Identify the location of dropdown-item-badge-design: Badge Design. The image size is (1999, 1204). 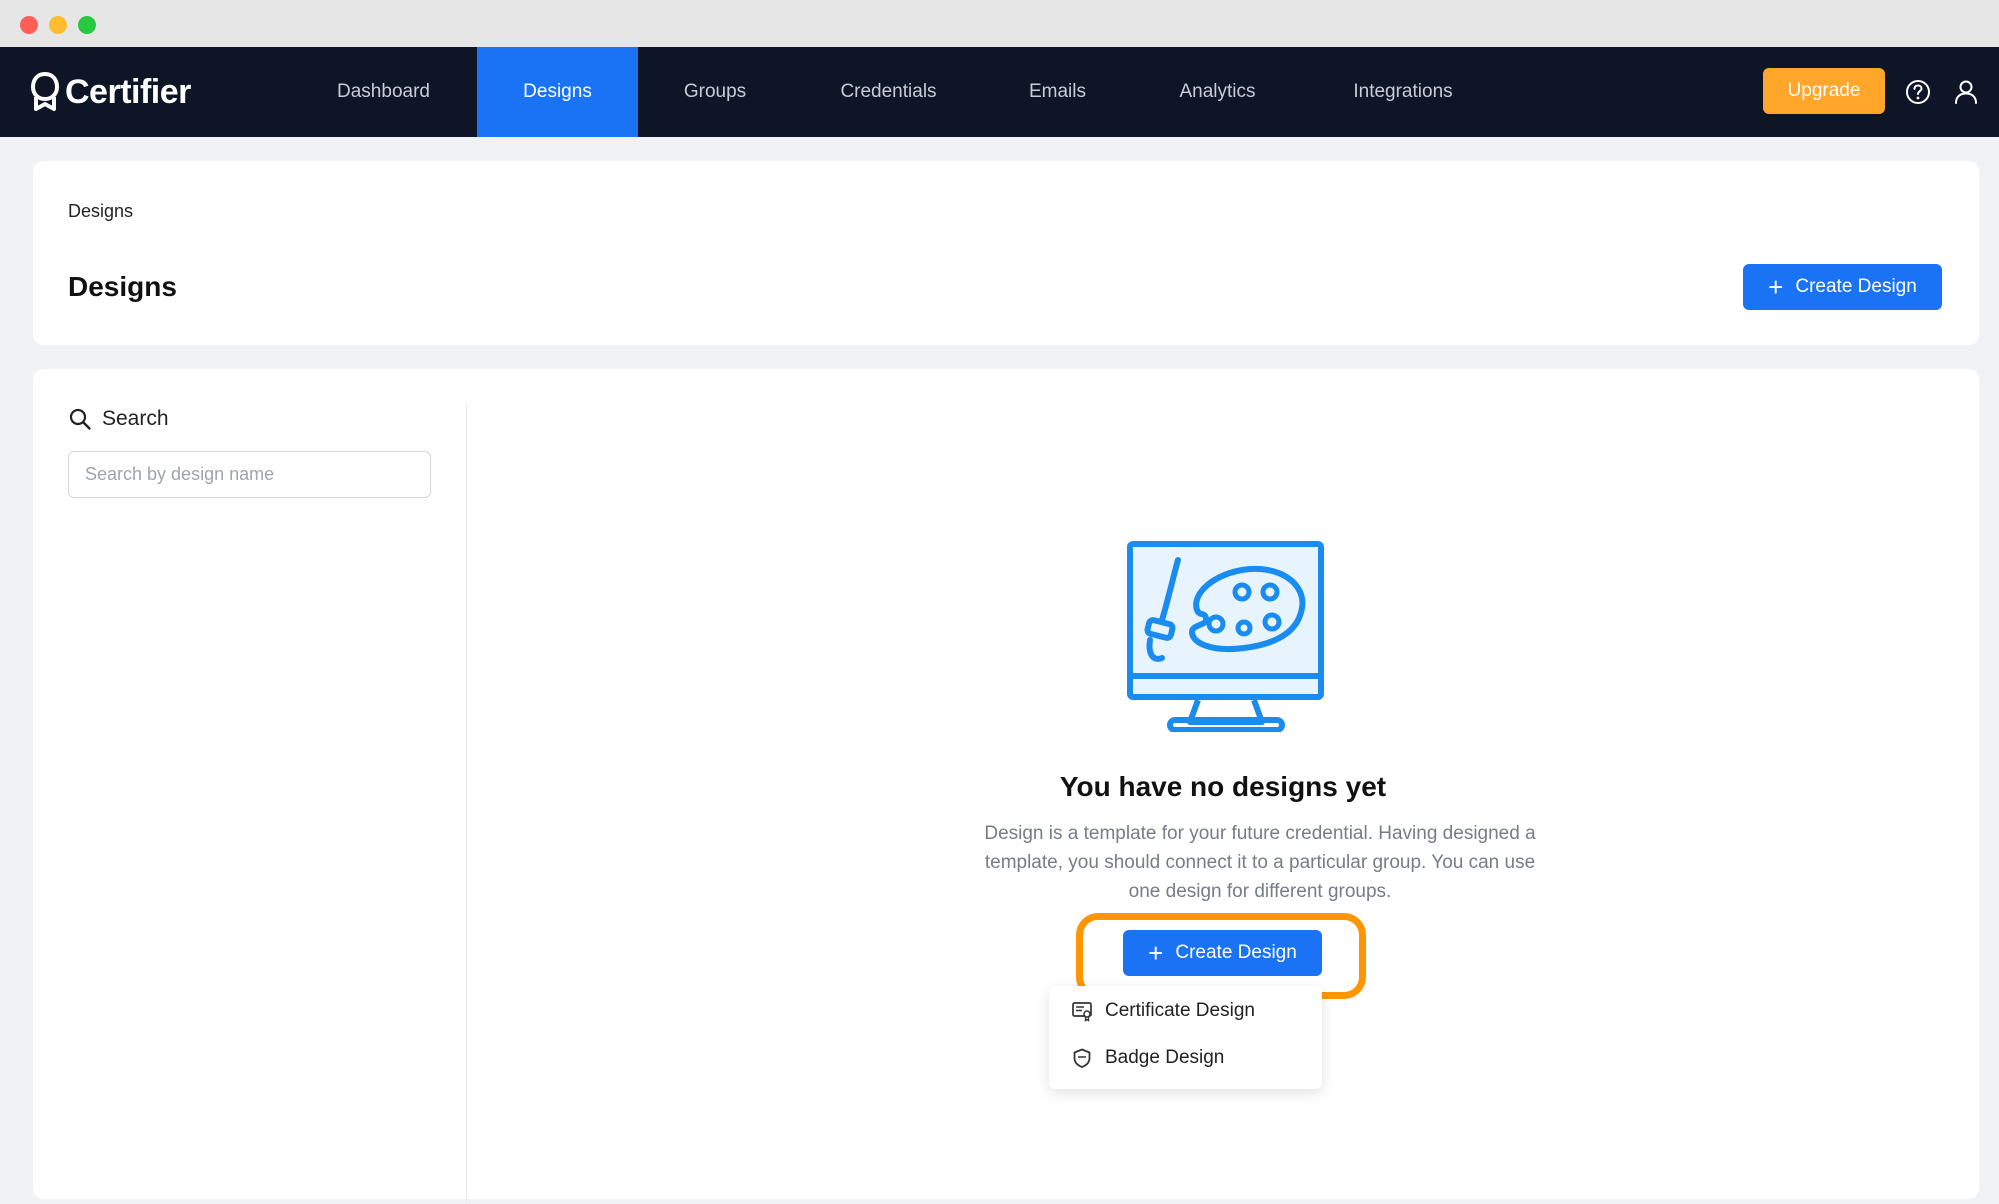
(1147, 1058).